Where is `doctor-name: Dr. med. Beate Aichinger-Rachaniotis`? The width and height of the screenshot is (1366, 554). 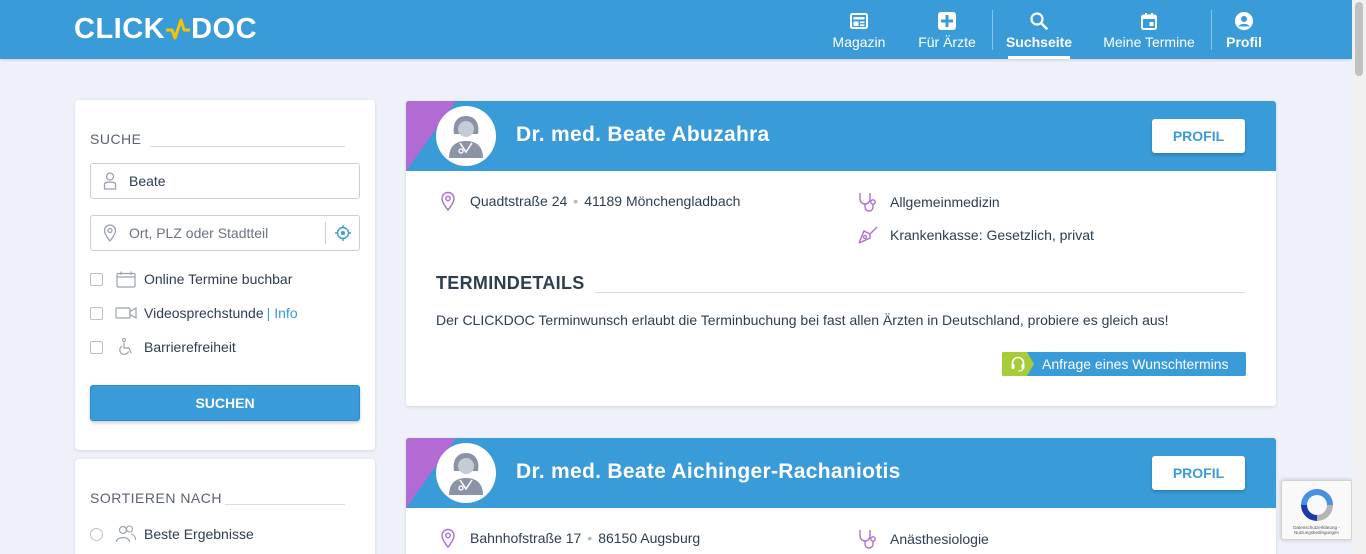 doctor-name: Dr. med. Beate Aichinger-Rachaniotis is located at coordinates (708, 472).